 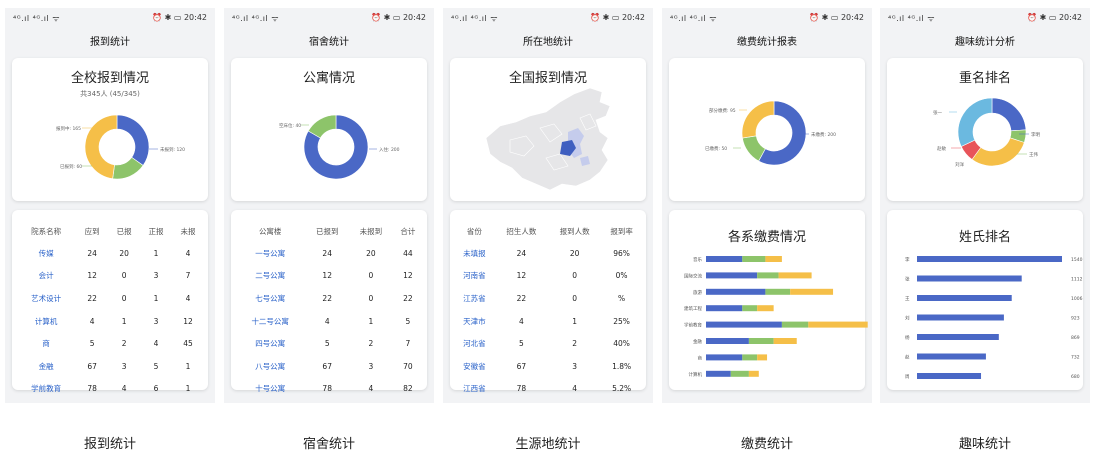 What do you see at coordinates (548, 343) in the screenshot?
I see `table-row: 河北省 5 2 40%` at bounding box center [548, 343].